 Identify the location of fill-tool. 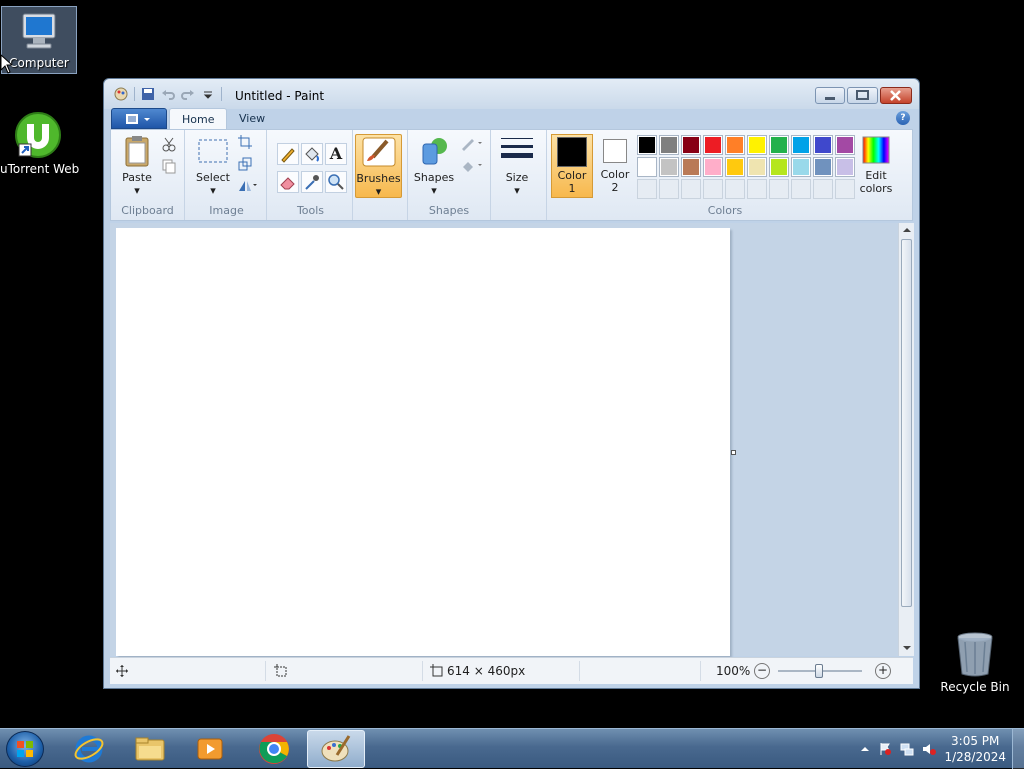
(312, 154).